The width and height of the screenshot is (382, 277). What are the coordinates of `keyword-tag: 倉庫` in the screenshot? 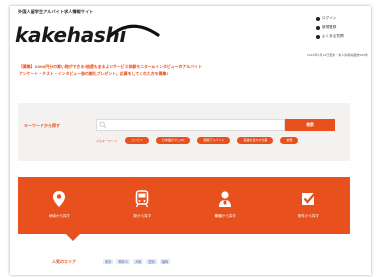 It's located at (289, 140).